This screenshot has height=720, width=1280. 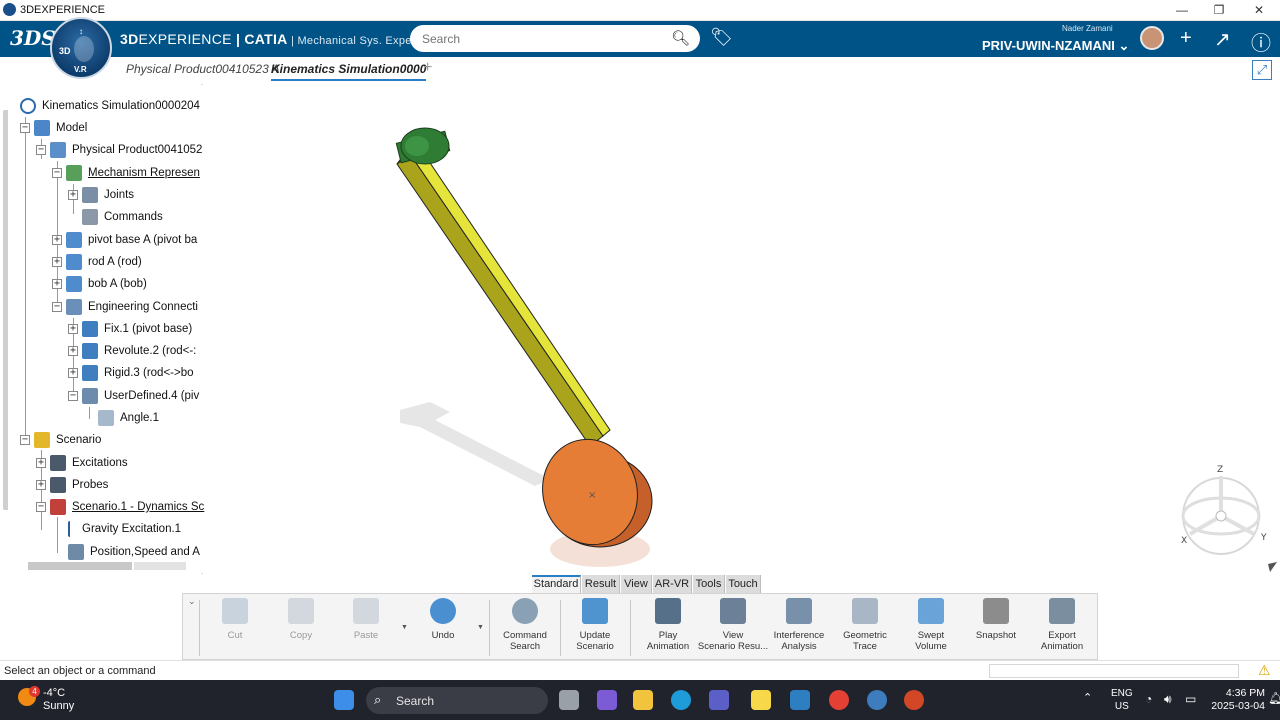 I want to click on tree-node-bob: + bob A (bob), so click(x=99, y=284).